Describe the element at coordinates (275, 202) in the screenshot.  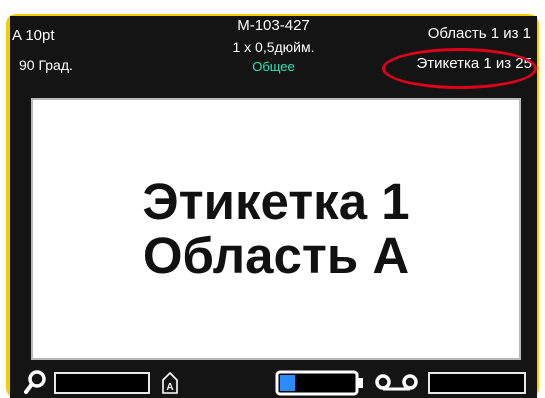
I see `label-text-line-1: Этикетка 1` at that location.